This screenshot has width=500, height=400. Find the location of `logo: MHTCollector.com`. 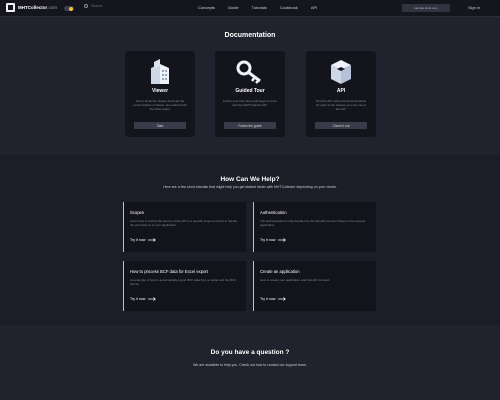

logo: MHTCollector.com is located at coordinates (31, 7).